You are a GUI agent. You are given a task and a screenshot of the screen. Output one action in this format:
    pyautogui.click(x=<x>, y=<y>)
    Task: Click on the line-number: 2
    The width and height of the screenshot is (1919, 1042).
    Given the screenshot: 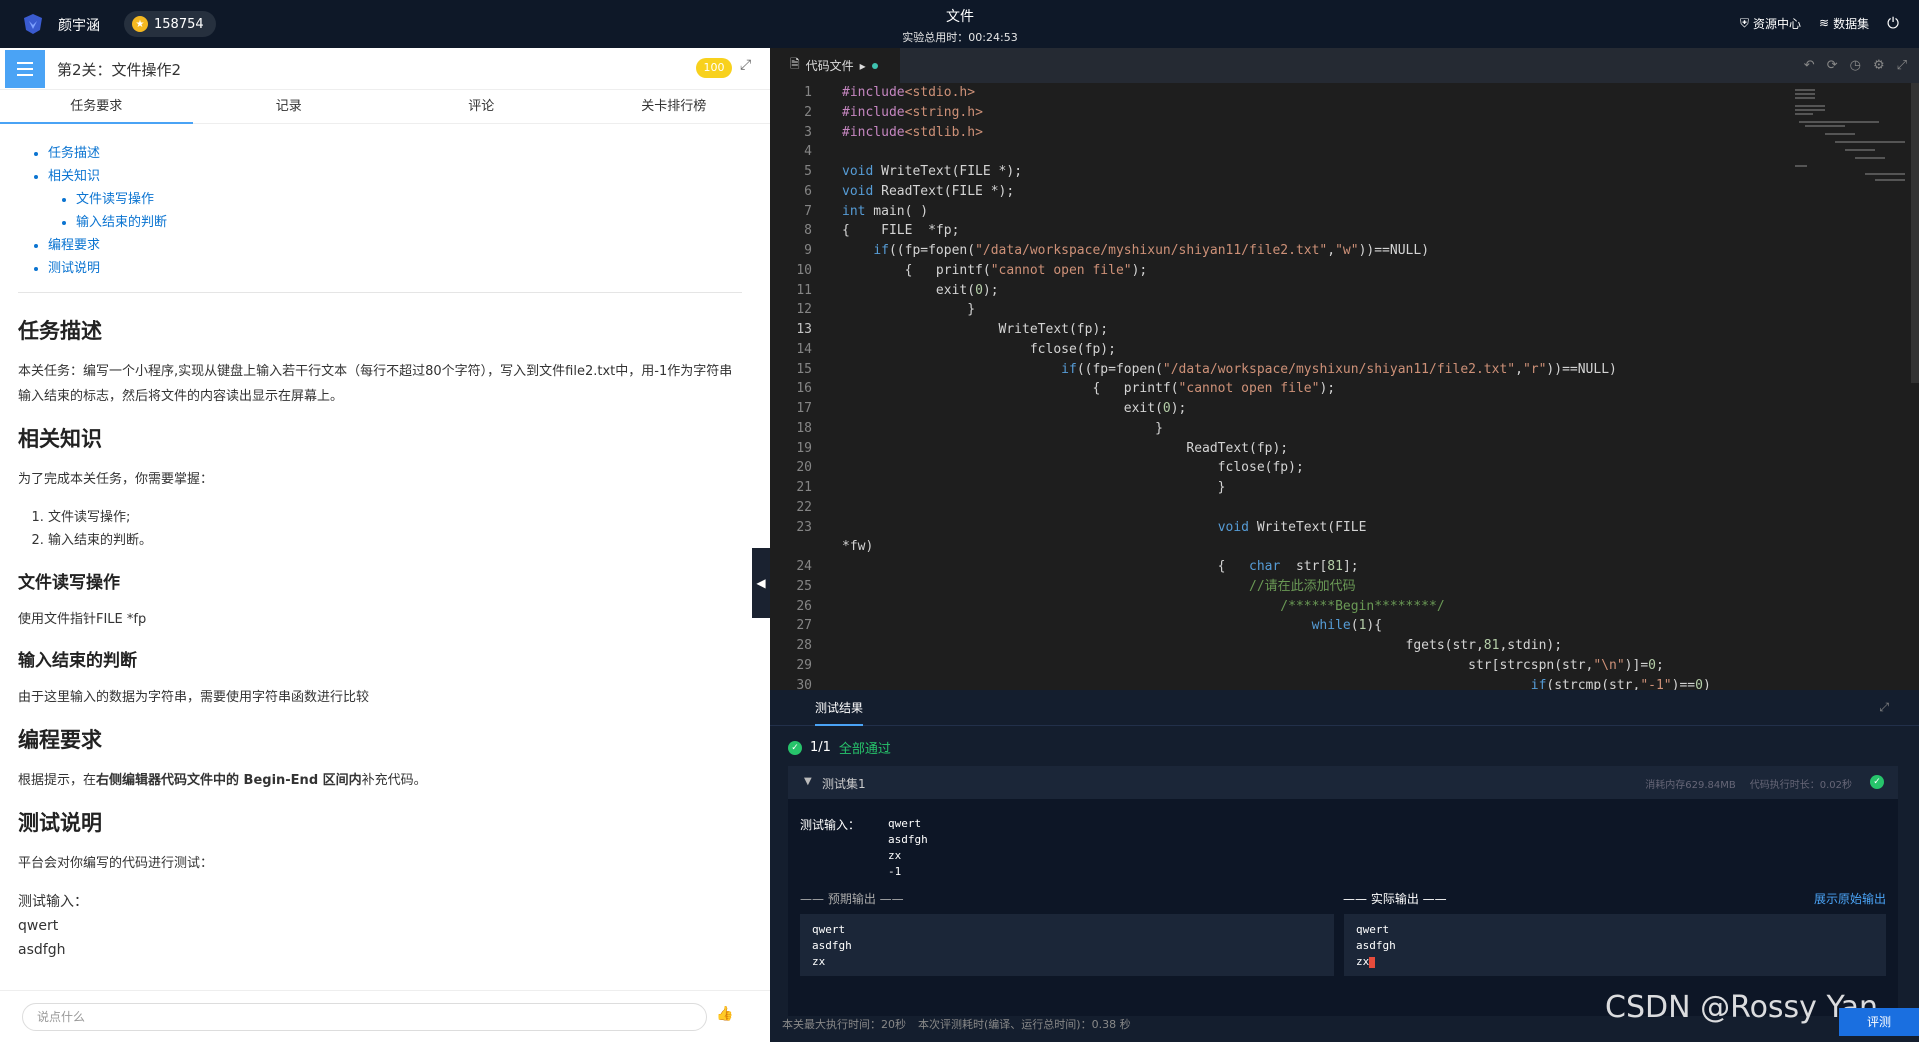 What is the action you would take?
    pyautogui.click(x=808, y=112)
    